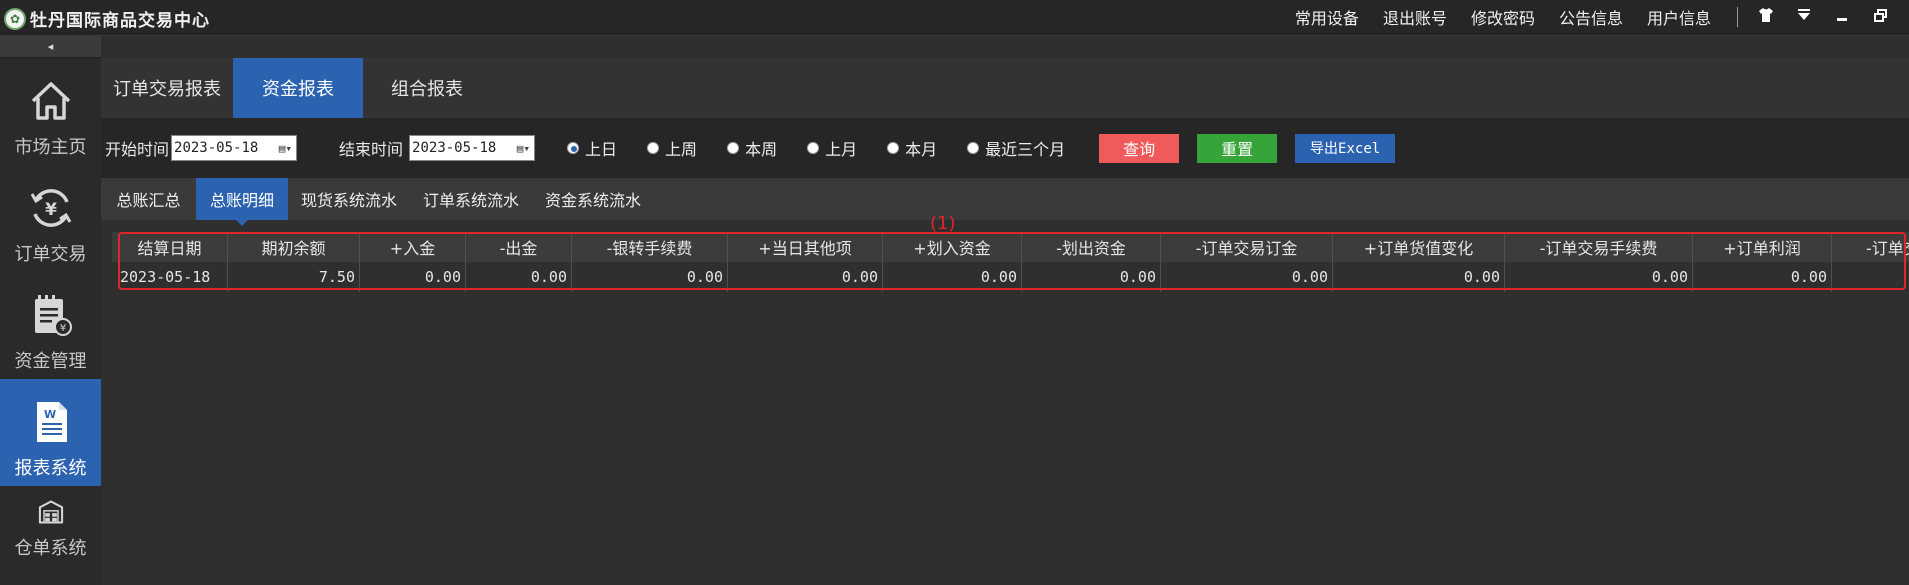 The image size is (1909, 585). I want to click on sidebar-item-order-trade: ¥ 订单交易, so click(50, 218).